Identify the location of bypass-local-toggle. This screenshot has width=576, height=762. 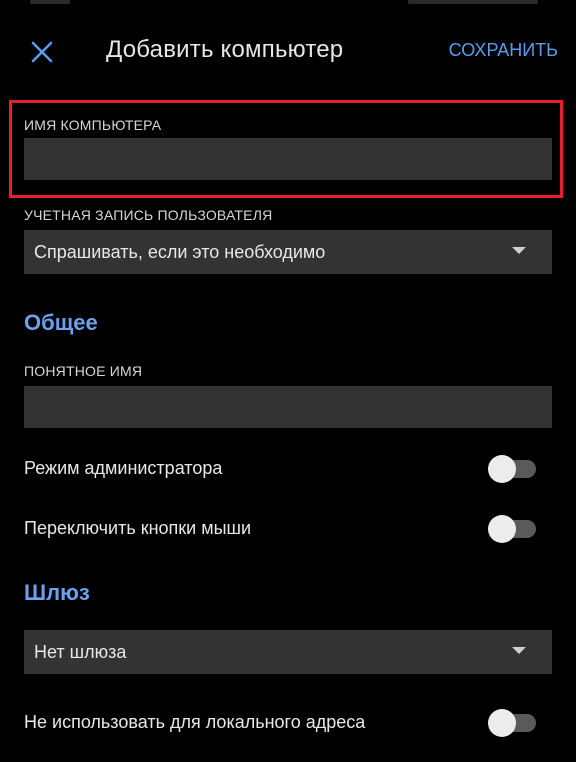
(513, 723).